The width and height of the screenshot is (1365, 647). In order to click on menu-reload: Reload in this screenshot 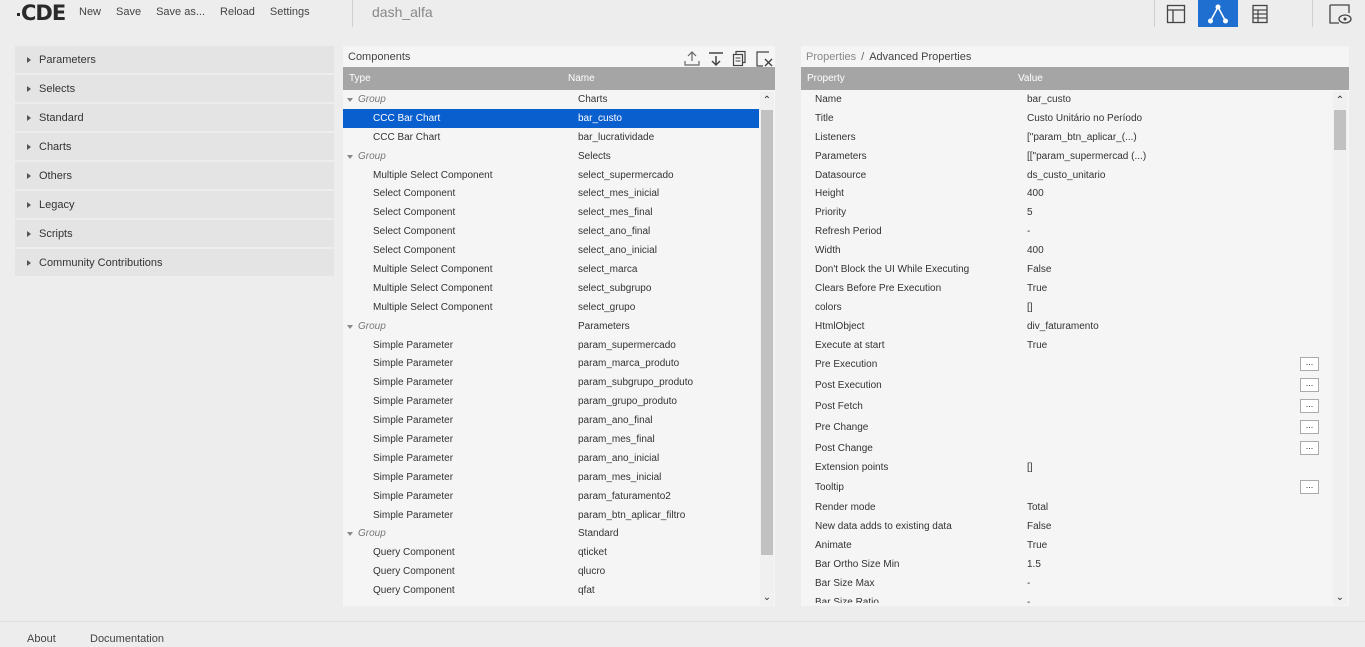, I will do `click(237, 12)`.